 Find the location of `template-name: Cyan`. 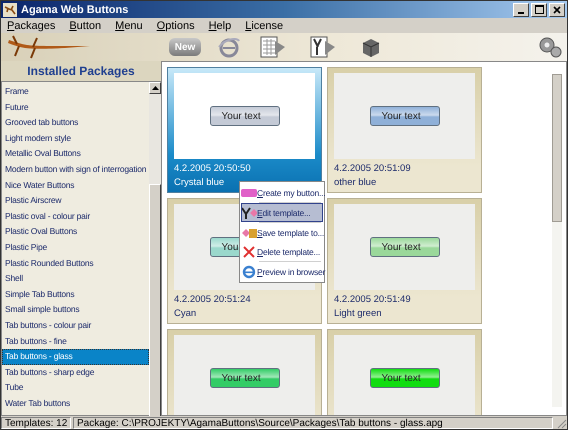

template-name: Cyan is located at coordinates (186, 313).